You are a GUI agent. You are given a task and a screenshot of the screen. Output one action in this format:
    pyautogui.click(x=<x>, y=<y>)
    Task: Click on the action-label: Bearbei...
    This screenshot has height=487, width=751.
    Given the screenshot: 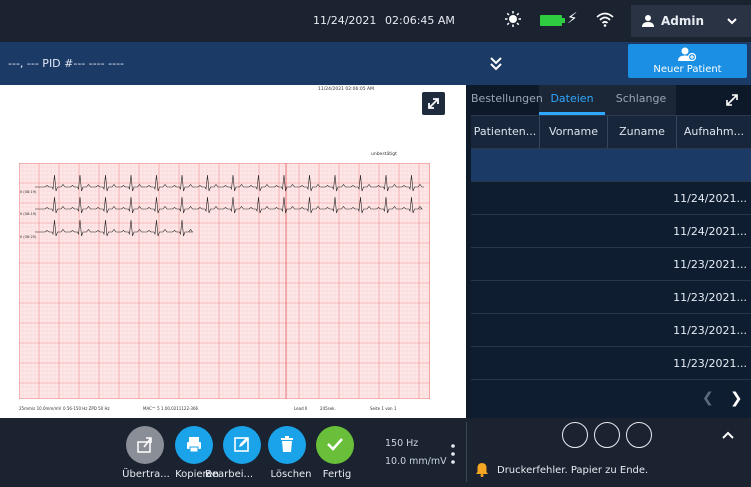 What is the action you would take?
    pyautogui.click(x=229, y=474)
    